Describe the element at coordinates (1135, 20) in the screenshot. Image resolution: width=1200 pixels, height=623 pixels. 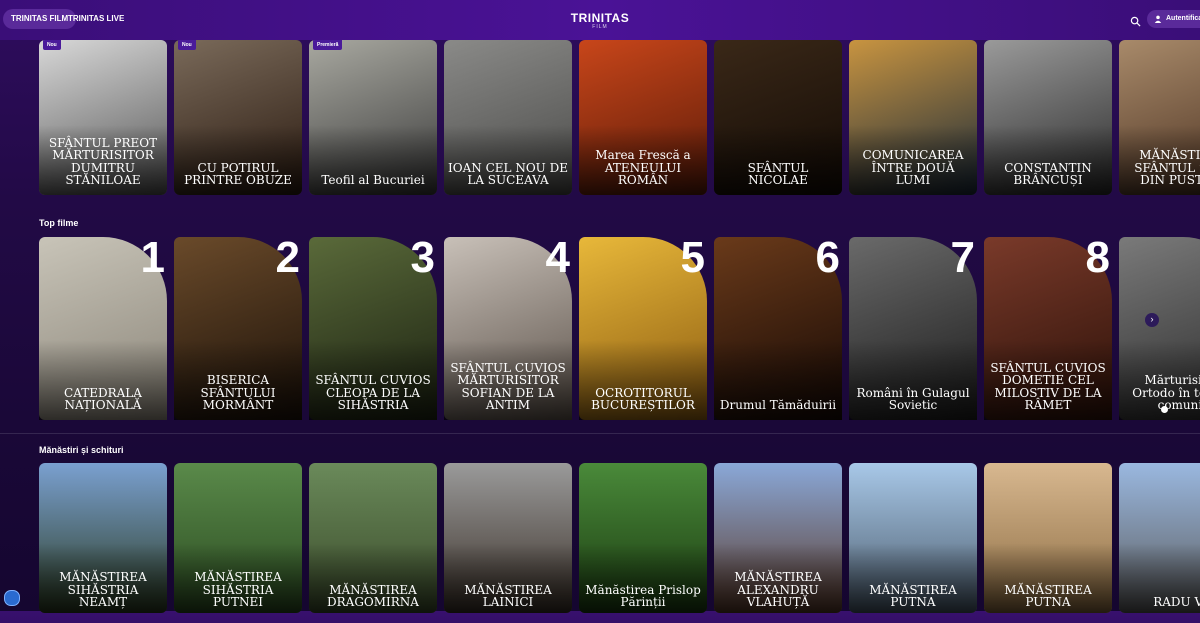
I see `search-icon` at that location.